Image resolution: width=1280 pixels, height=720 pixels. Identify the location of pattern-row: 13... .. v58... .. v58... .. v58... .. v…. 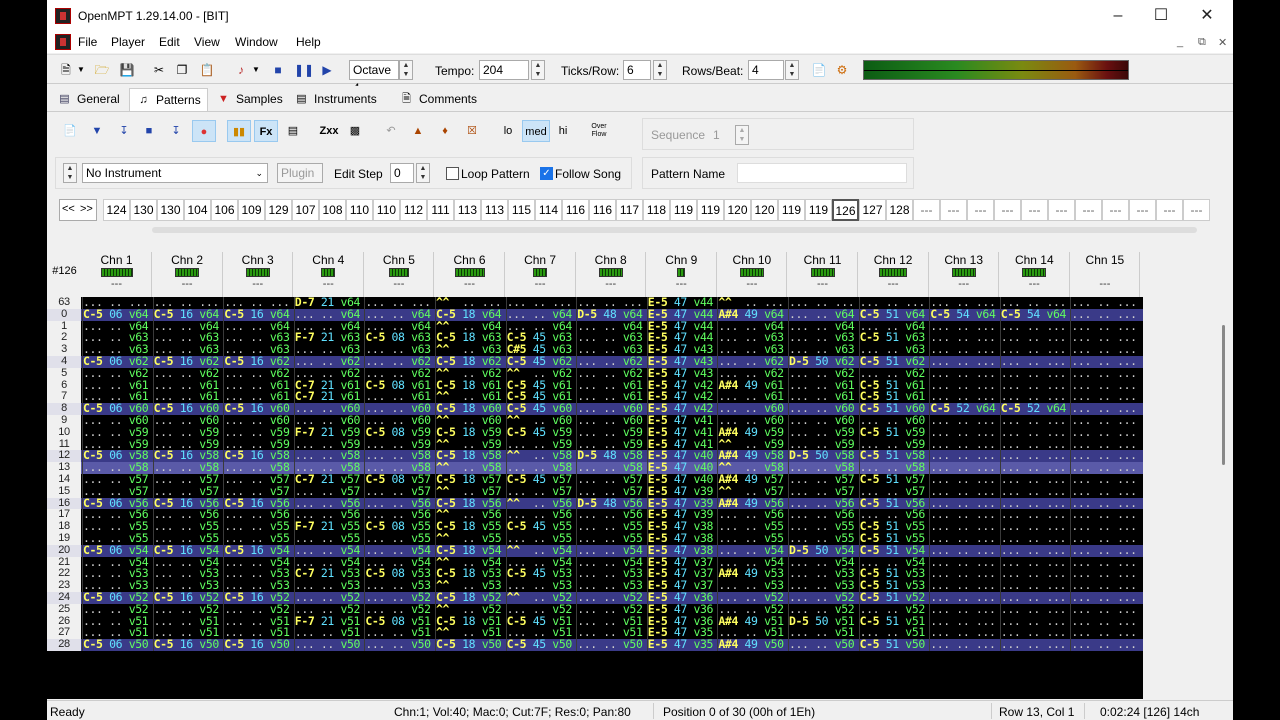
(595, 467).